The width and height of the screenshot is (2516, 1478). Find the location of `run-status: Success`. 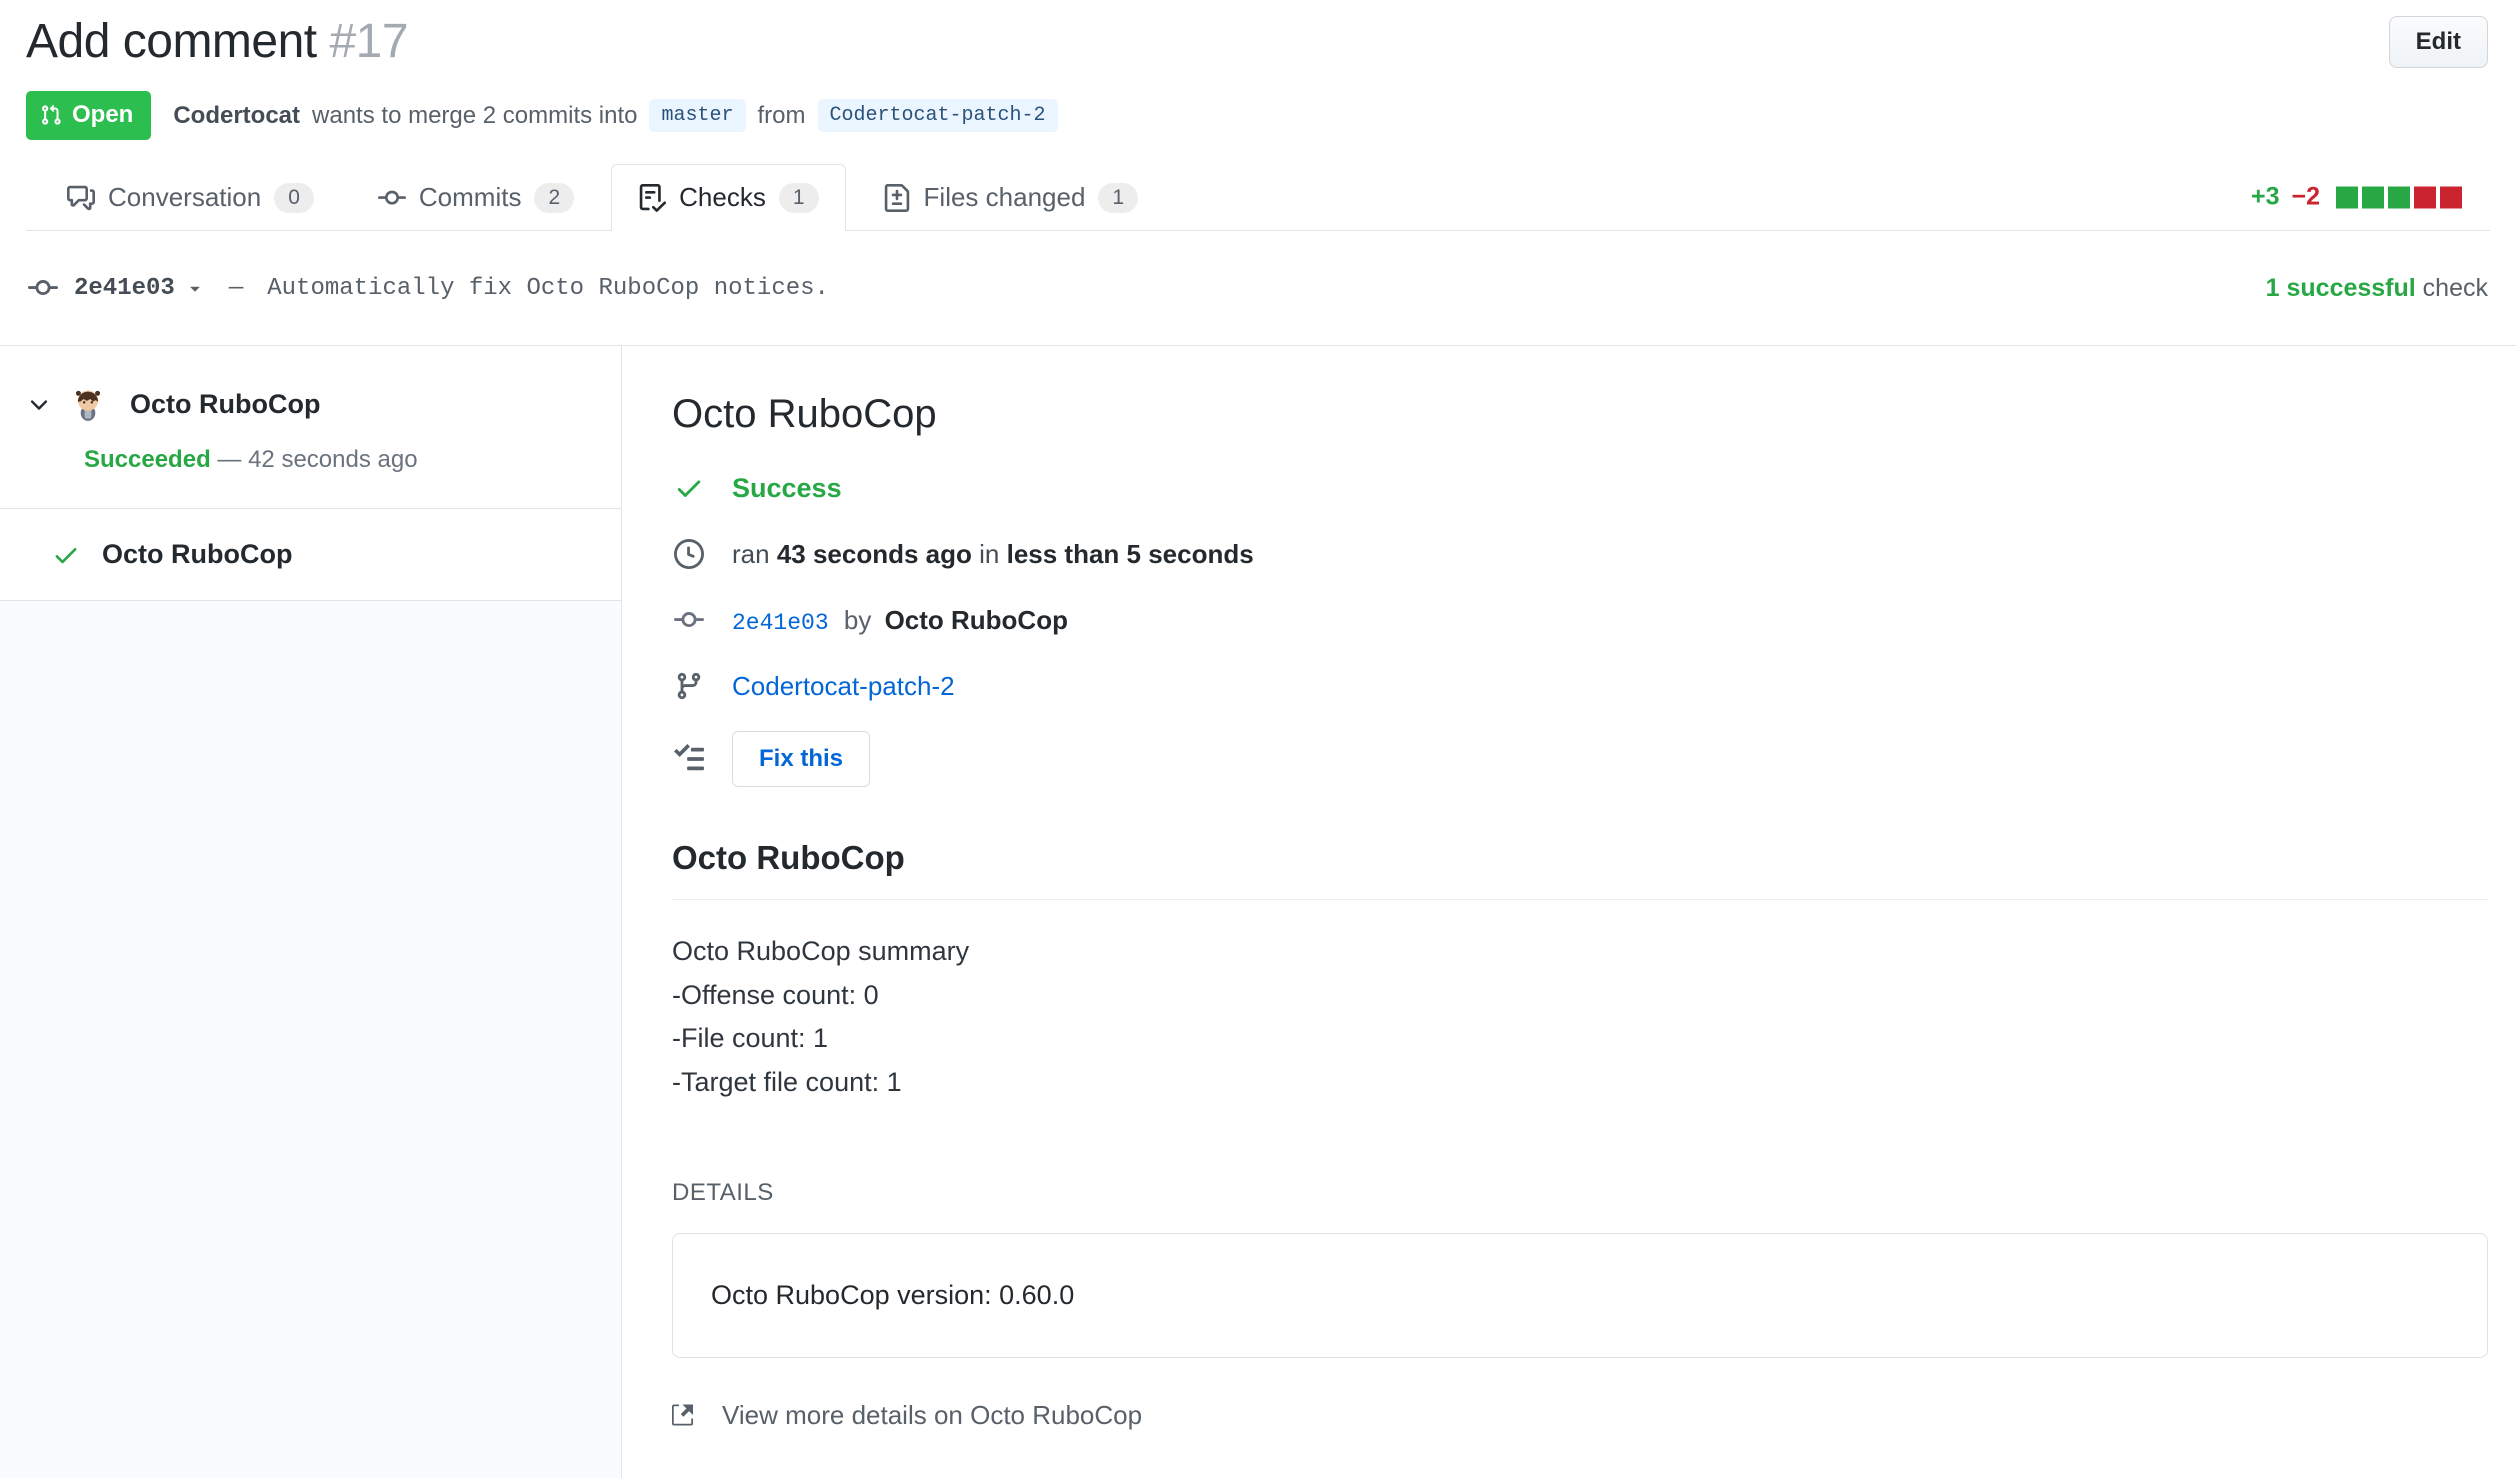

run-status: Success is located at coordinates (787, 487).